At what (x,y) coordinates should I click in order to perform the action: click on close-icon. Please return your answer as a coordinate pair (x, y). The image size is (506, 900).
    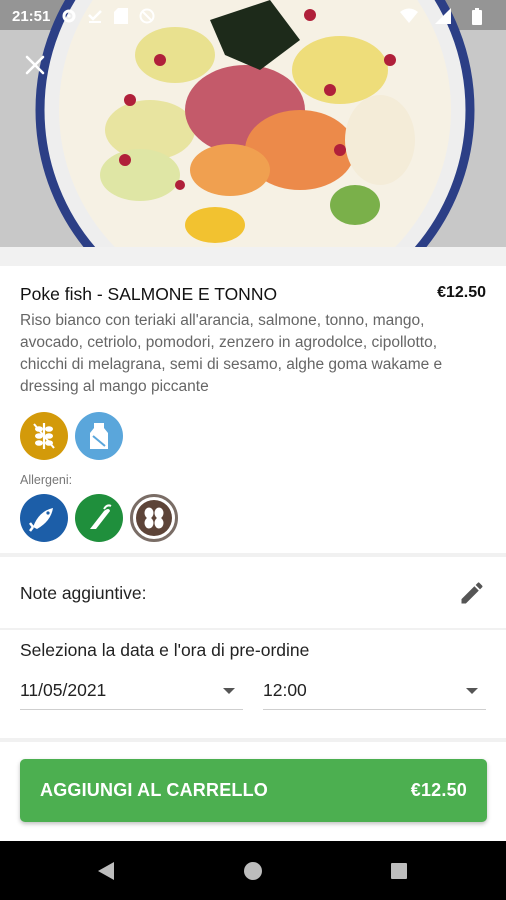
    Looking at the image, I should click on (35, 65).